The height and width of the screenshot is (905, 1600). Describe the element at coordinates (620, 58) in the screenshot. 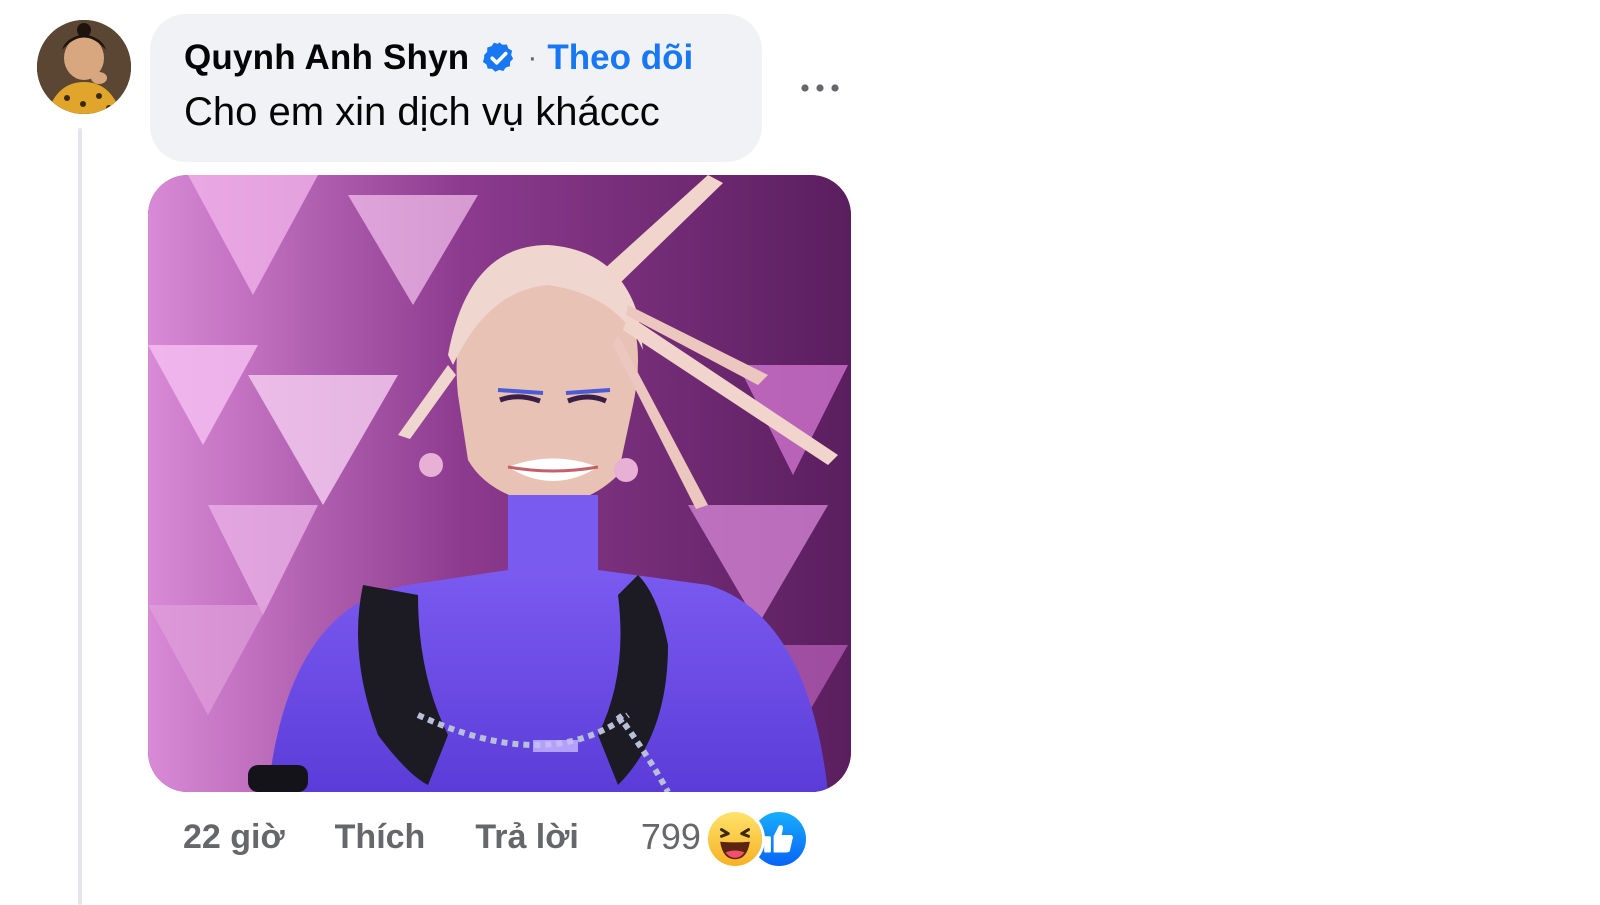

I see `follow-link: Theo dõi` at that location.